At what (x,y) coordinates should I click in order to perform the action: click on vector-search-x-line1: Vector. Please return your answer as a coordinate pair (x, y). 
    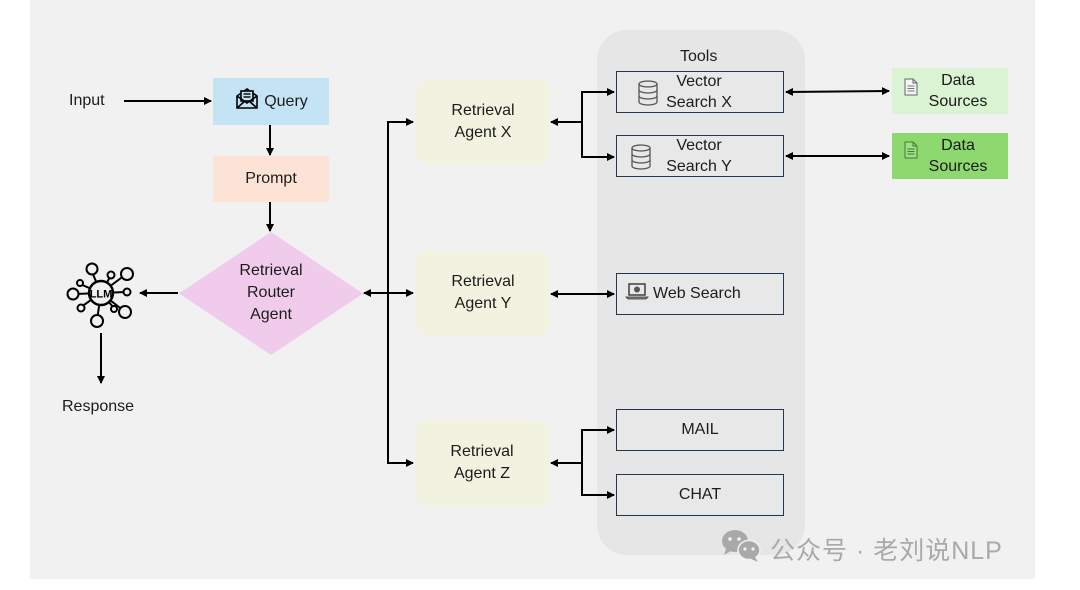
    Looking at the image, I should click on (699, 81).